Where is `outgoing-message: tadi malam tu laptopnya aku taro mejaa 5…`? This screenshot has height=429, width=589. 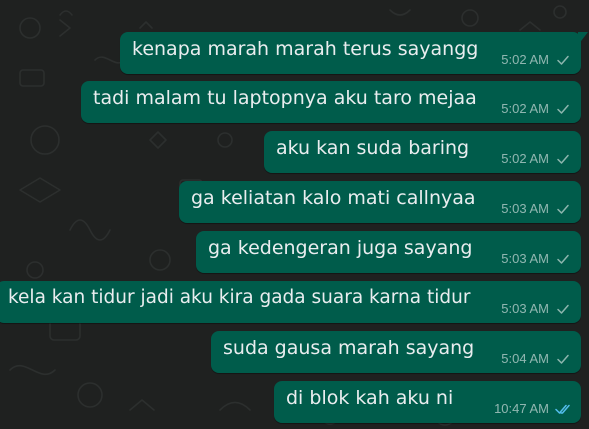
outgoing-message: tadi malam tu laptopnya aku taro mejaa 5… is located at coordinates (331, 102).